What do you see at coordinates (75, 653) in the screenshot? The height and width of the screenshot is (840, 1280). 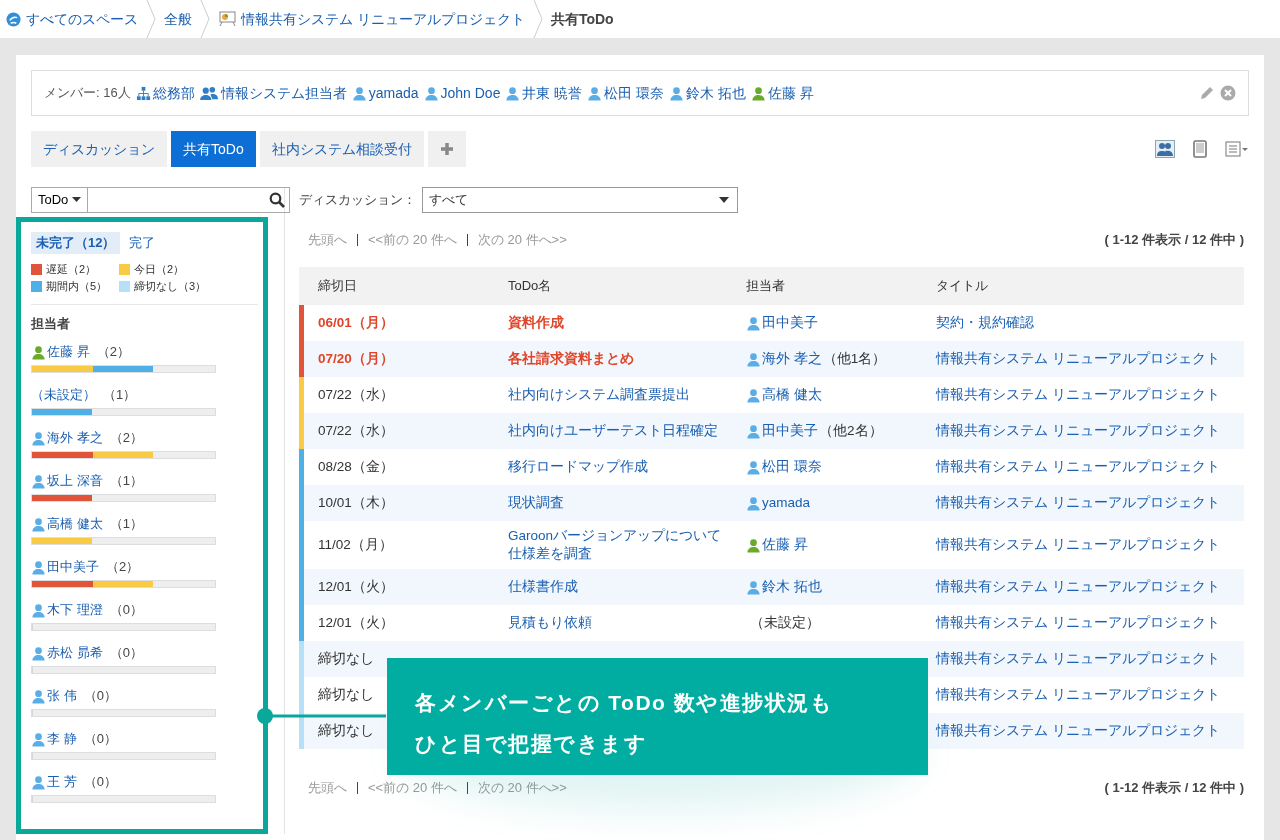 I see `assignee-link: 赤松 昴希` at bounding box center [75, 653].